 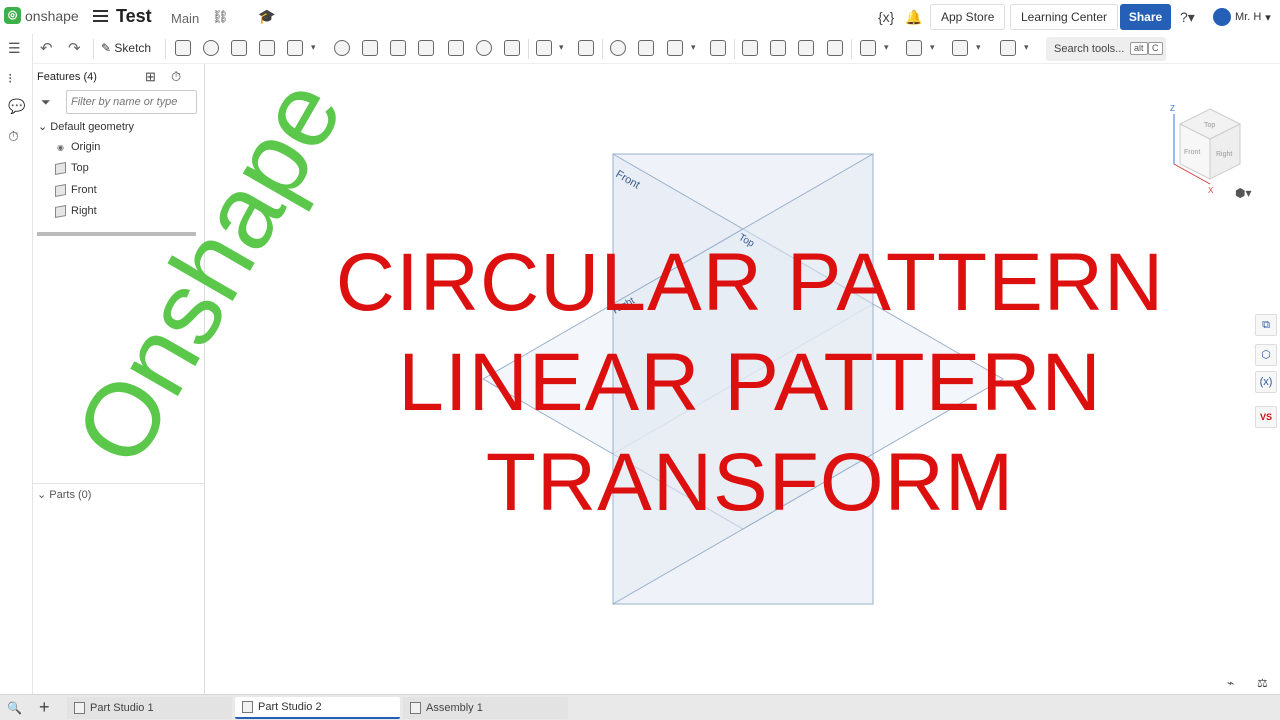 I want to click on feature-filter-input, so click(x=131, y=102).